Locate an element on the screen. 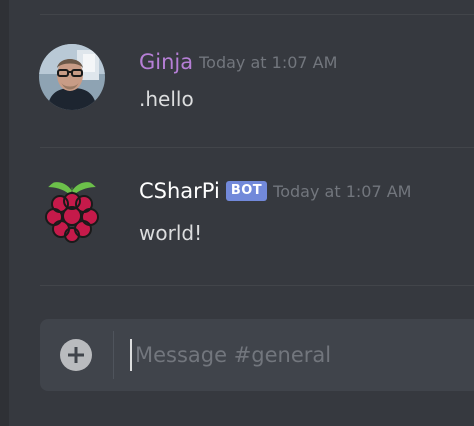 The image size is (474, 426). plus-circle-icon is located at coordinates (76, 355).